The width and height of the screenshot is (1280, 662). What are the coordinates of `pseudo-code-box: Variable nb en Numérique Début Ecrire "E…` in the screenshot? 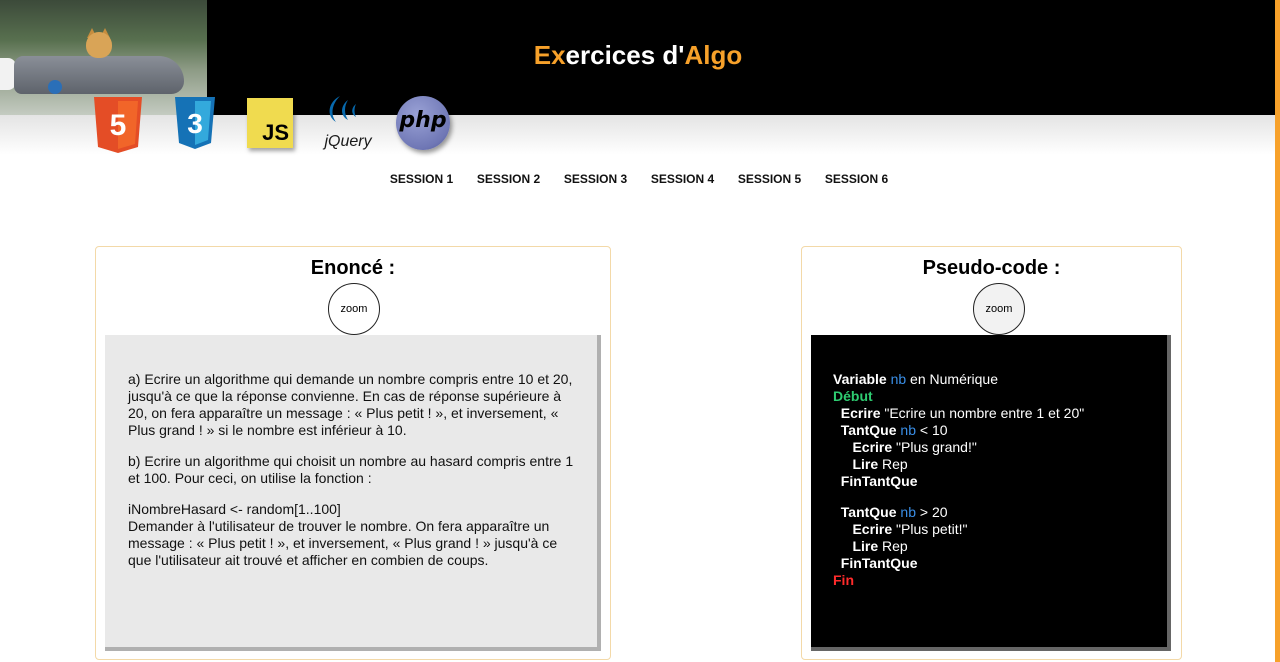 It's located at (991, 493).